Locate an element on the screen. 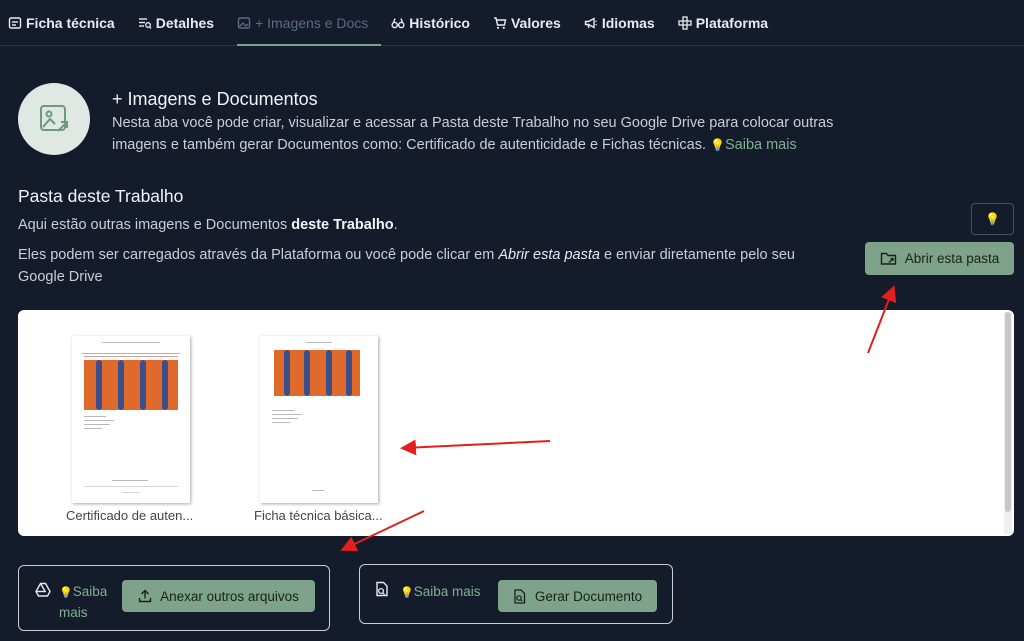  tab-label: Idiomas is located at coordinates (628, 22).